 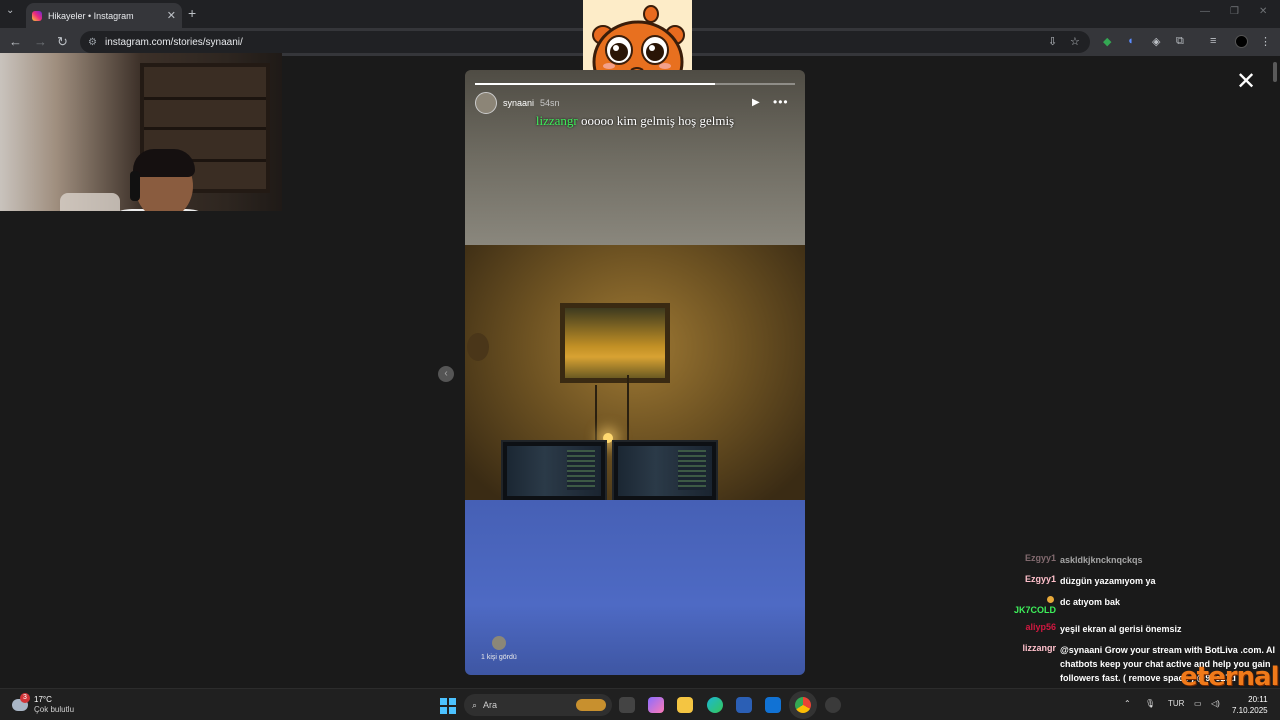 What do you see at coordinates (446, 374) in the screenshot?
I see `previous-story-button: ‹` at bounding box center [446, 374].